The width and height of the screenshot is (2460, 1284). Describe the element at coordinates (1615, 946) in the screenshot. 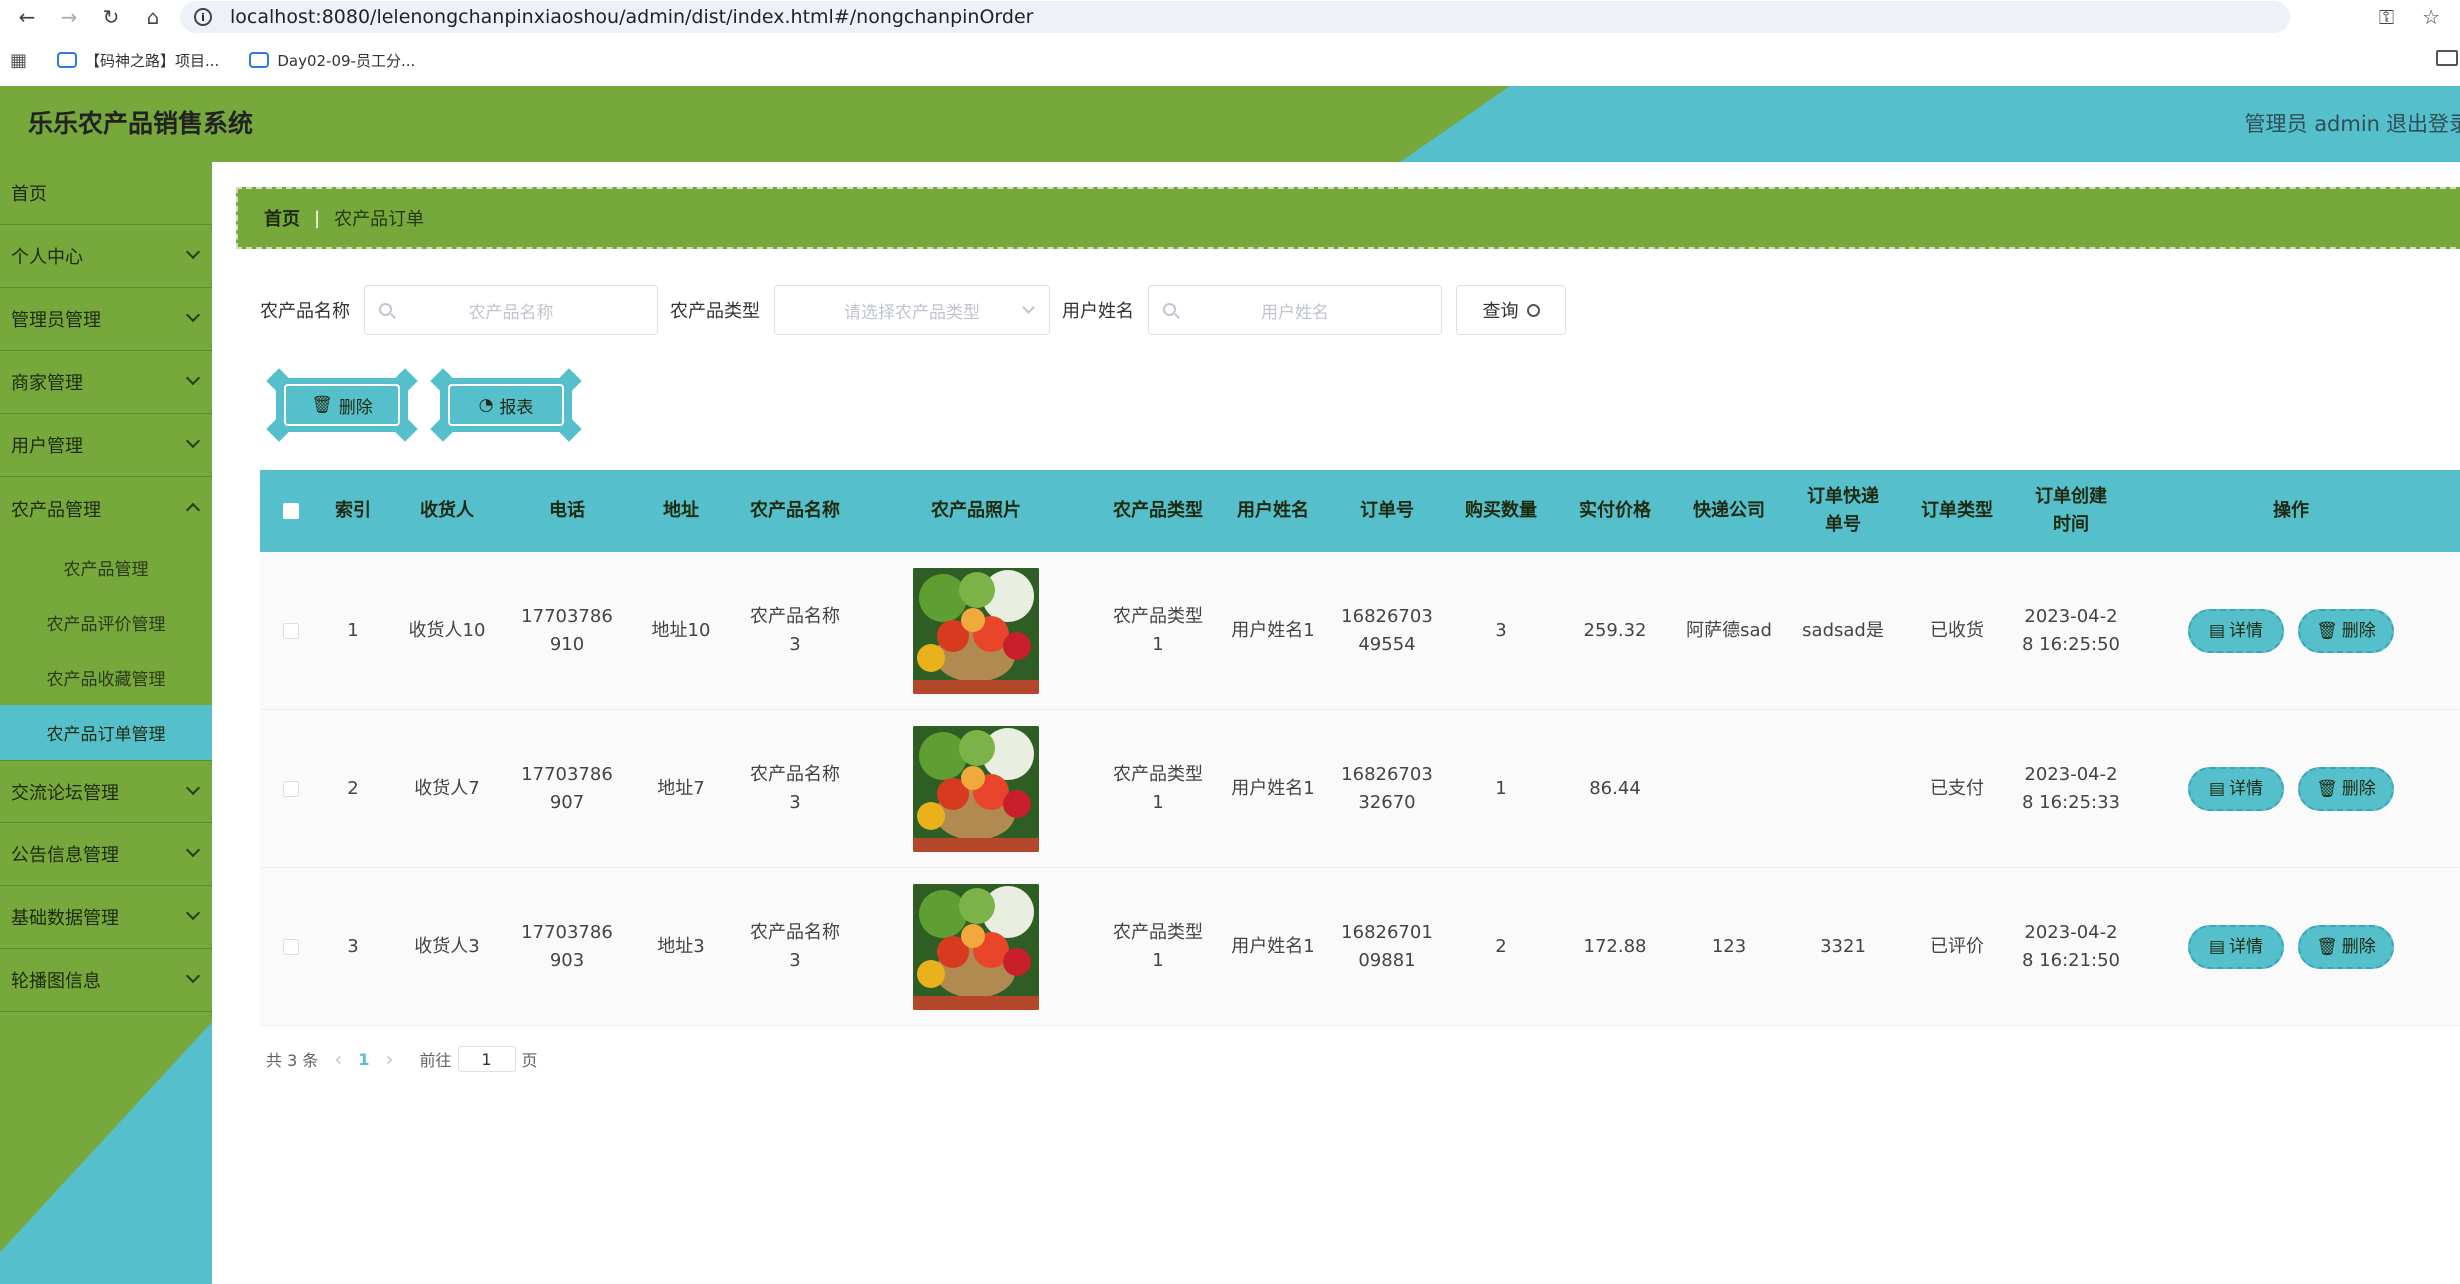

I see `cell-price: 172.88` at that location.